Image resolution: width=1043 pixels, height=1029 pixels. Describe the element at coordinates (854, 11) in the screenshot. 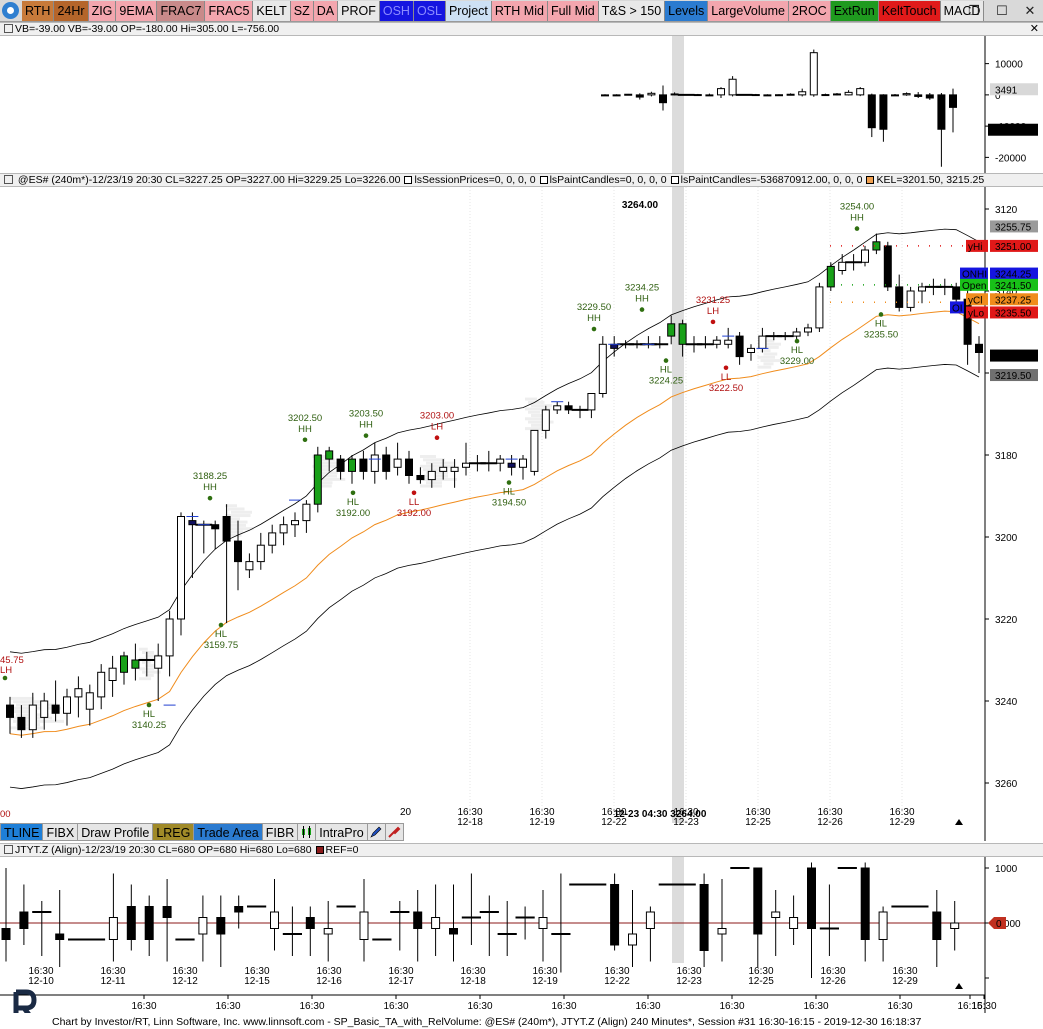

I see `toolbar-button-extrun: ExtRun` at that location.